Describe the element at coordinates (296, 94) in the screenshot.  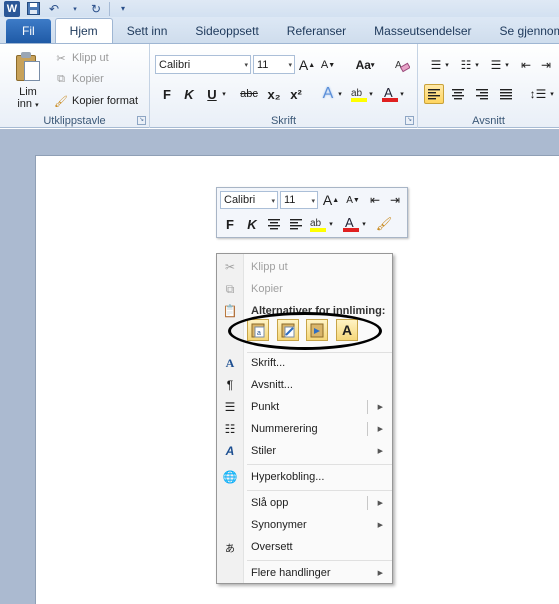
I see `superscript-button: x²` at that location.